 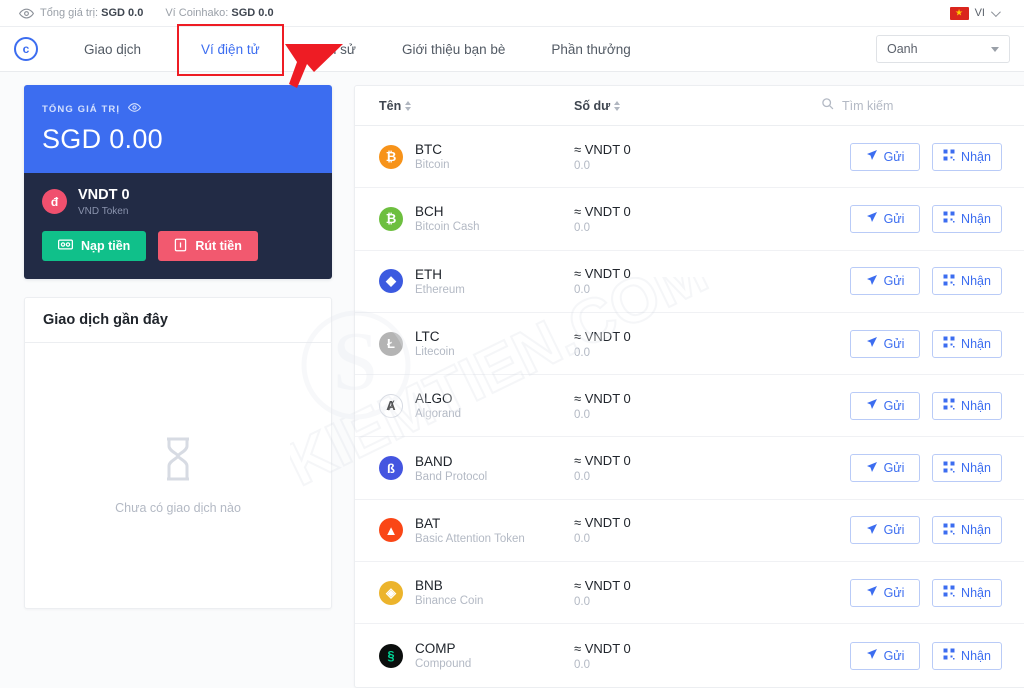 I want to click on balance-label: TỔNG GIÁ TRỊ, so click(x=81, y=109).